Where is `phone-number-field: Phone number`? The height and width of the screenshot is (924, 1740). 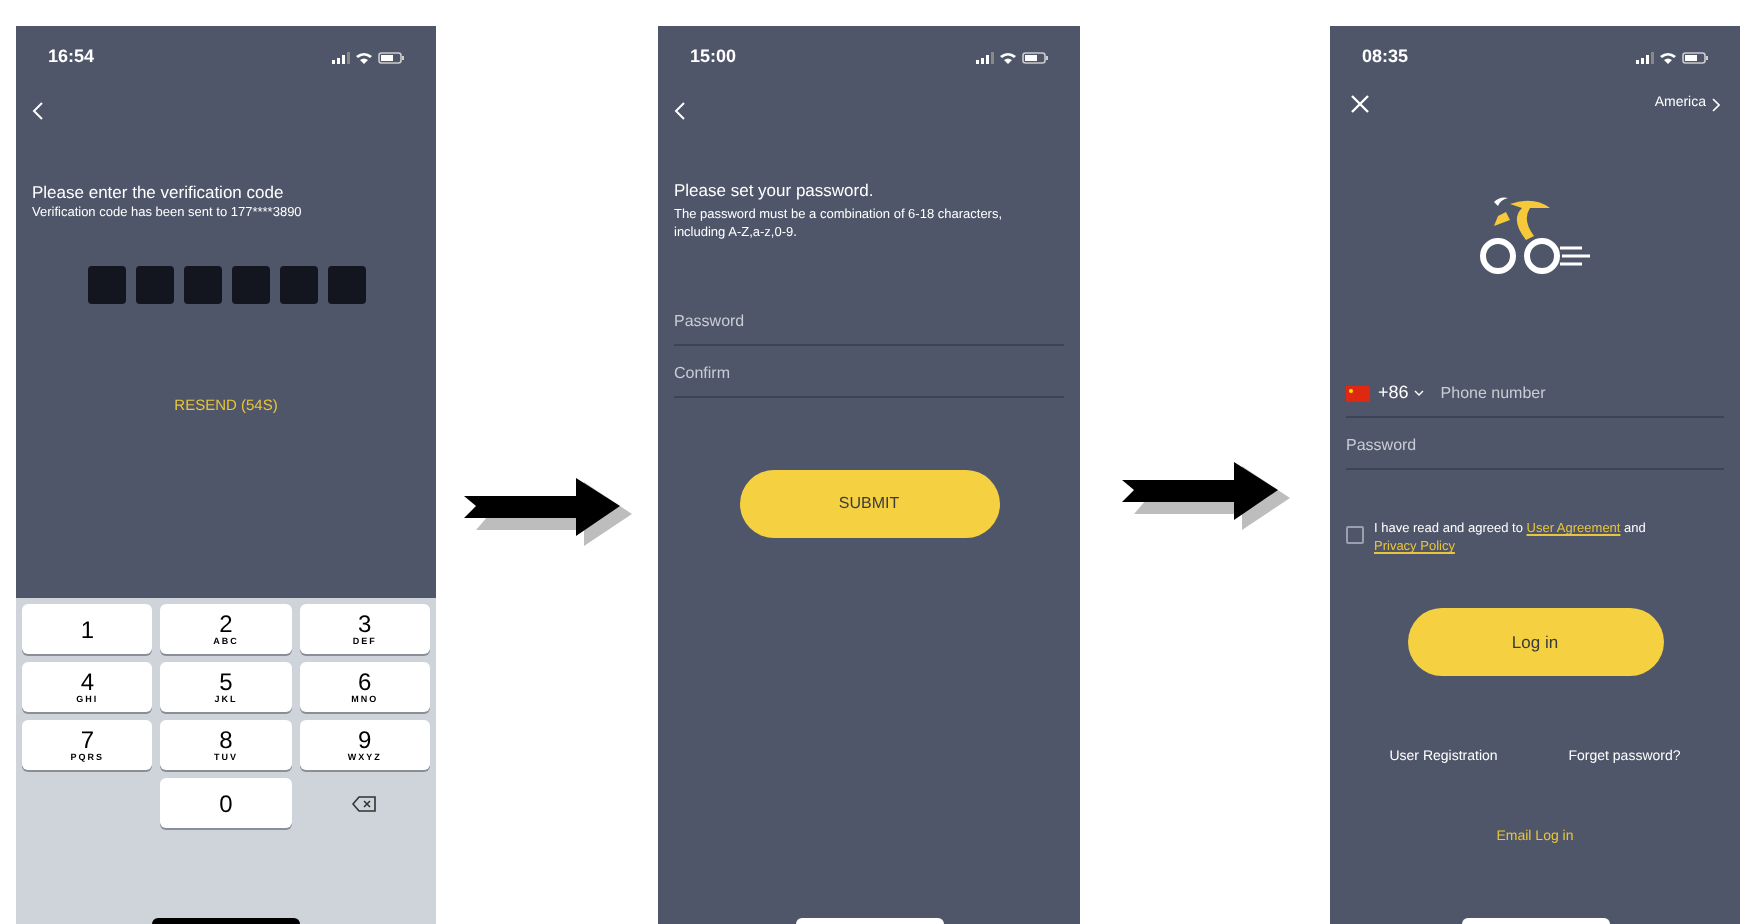
phone-number-field: Phone number is located at coordinates (1582, 393).